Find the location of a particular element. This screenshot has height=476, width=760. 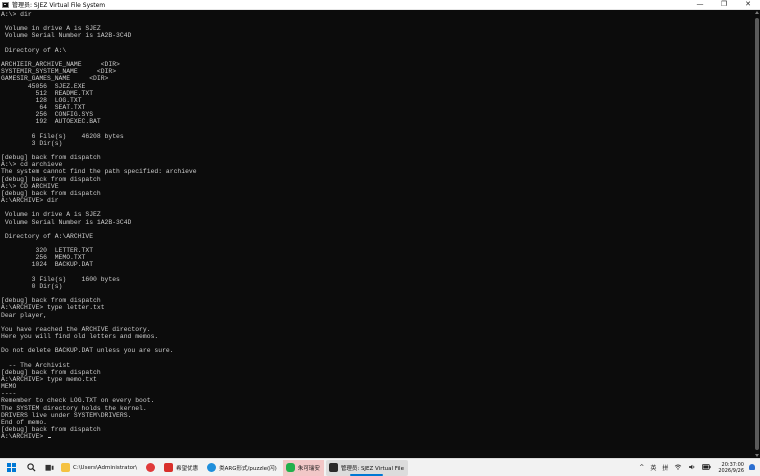

battery-icon is located at coordinates (706, 467).